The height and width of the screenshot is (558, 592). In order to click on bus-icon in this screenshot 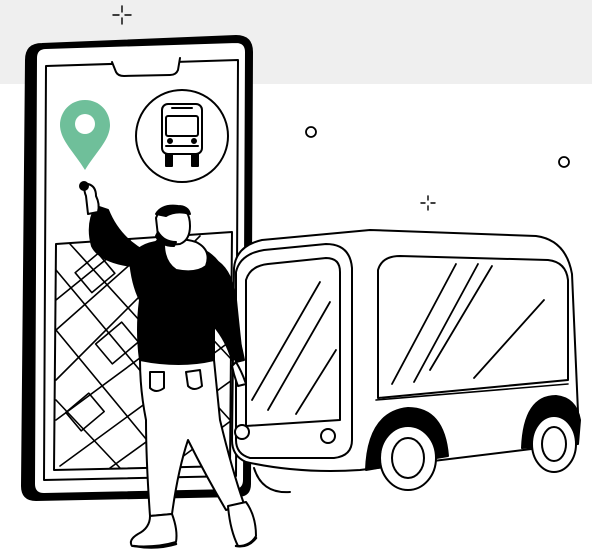, I will do `click(182, 136)`.